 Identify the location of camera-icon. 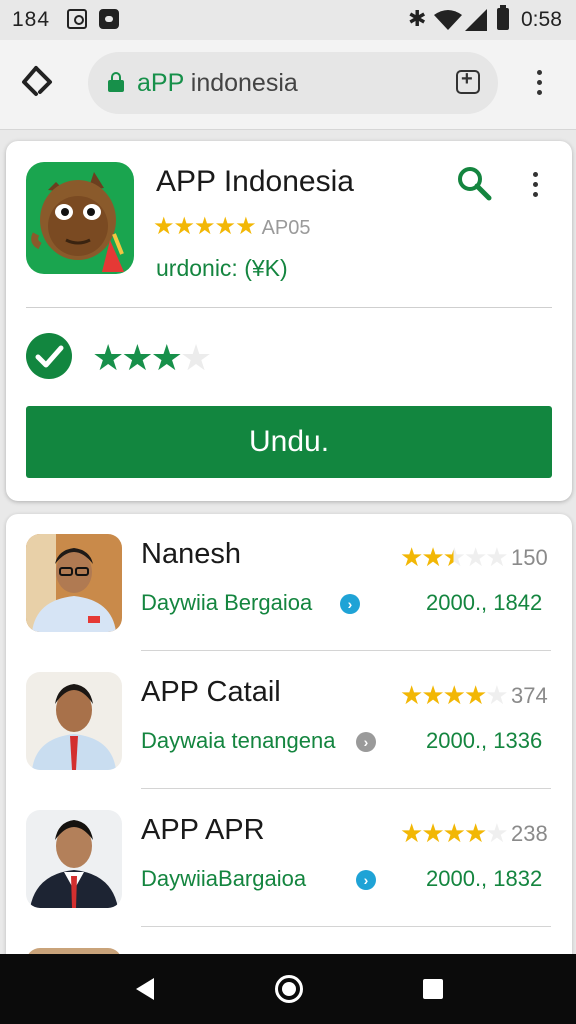
(109, 19).